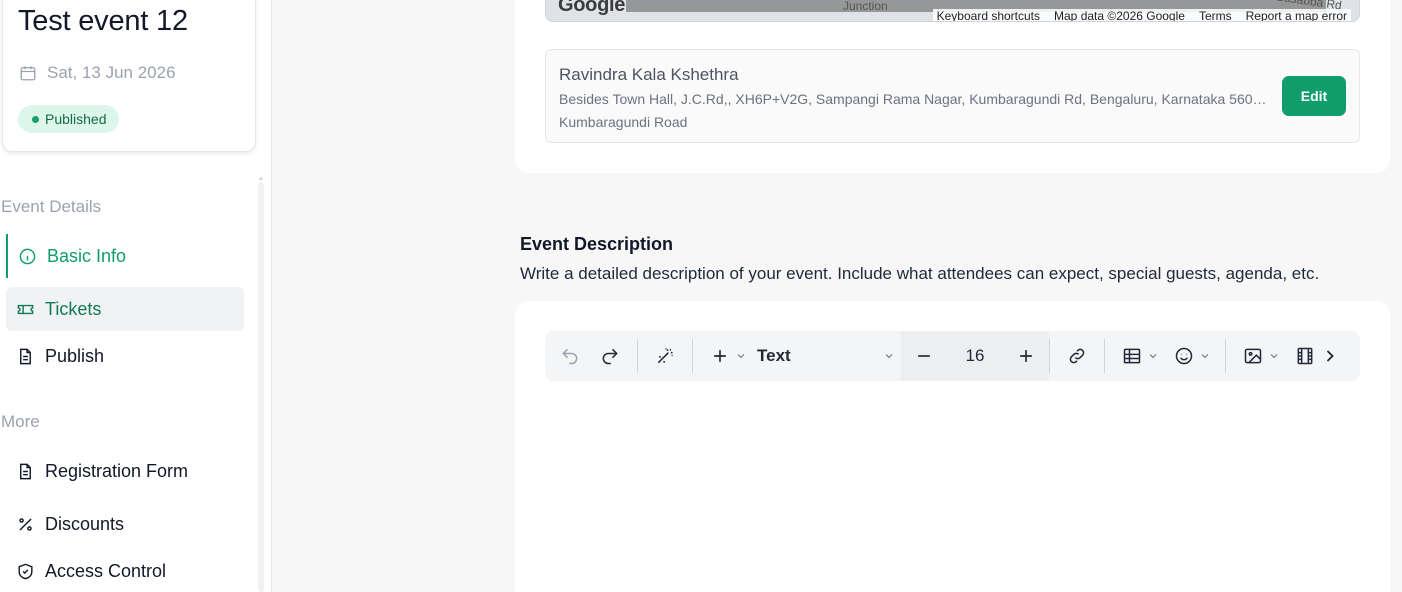  I want to click on redo-icon, so click(610, 356).